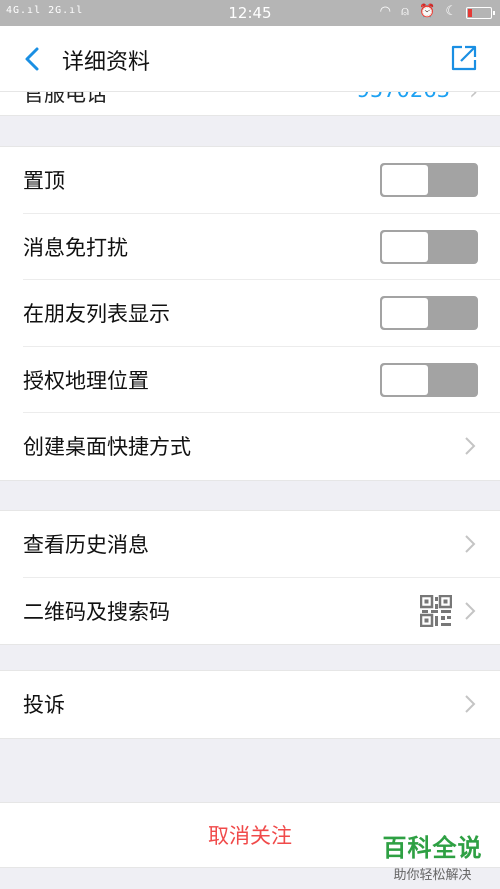 This screenshot has height=889, width=500. Describe the element at coordinates (432, 848) in the screenshot. I see `watermark-title: 百科全说` at that location.